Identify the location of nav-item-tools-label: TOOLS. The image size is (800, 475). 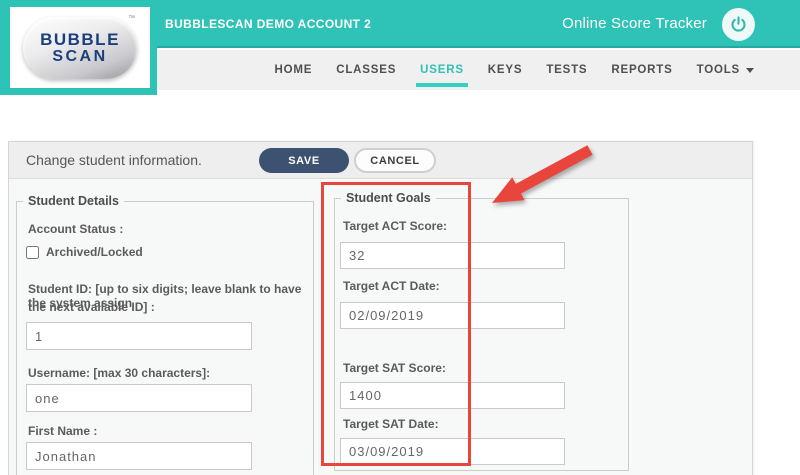
(718, 70).